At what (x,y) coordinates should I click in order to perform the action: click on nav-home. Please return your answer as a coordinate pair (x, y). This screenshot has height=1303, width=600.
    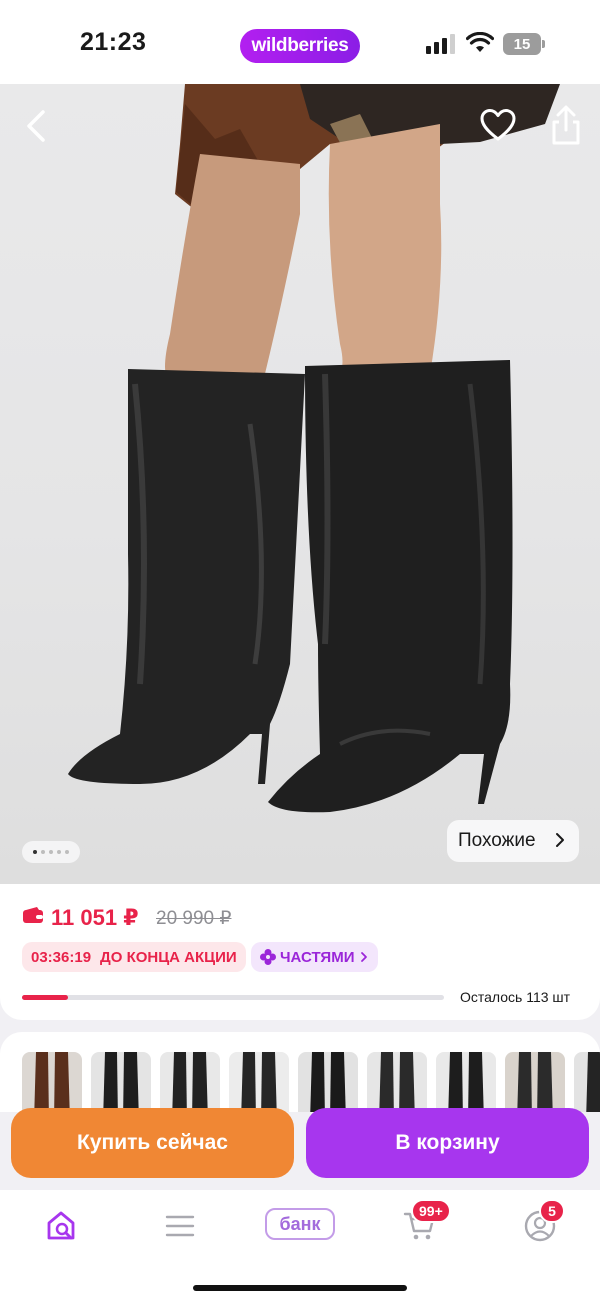
    Looking at the image, I should click on (61, 1226).